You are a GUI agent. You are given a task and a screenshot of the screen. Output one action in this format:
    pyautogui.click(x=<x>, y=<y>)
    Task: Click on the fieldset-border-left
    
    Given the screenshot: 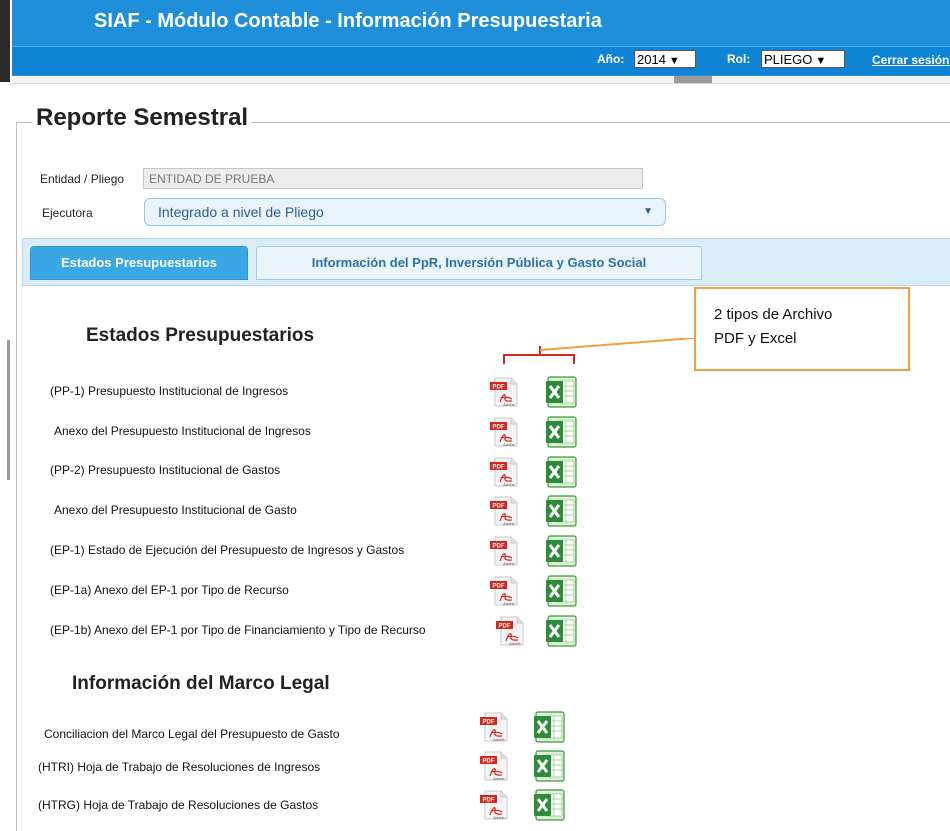 What is the action you would take?
    pyautogui.click(x=16, y=476)
    